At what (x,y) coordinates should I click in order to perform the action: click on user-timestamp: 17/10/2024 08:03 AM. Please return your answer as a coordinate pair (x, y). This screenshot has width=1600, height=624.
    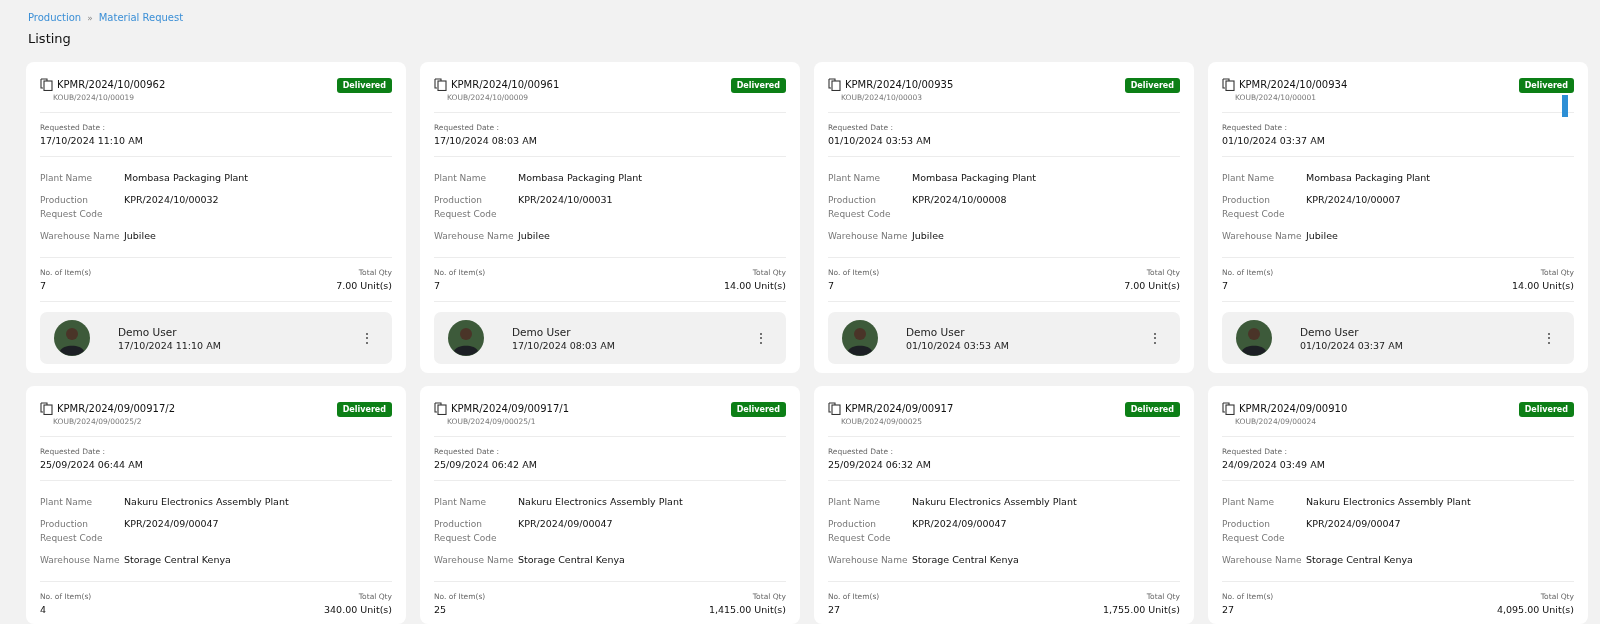
    Looking at the image, I should click on (564, 345).